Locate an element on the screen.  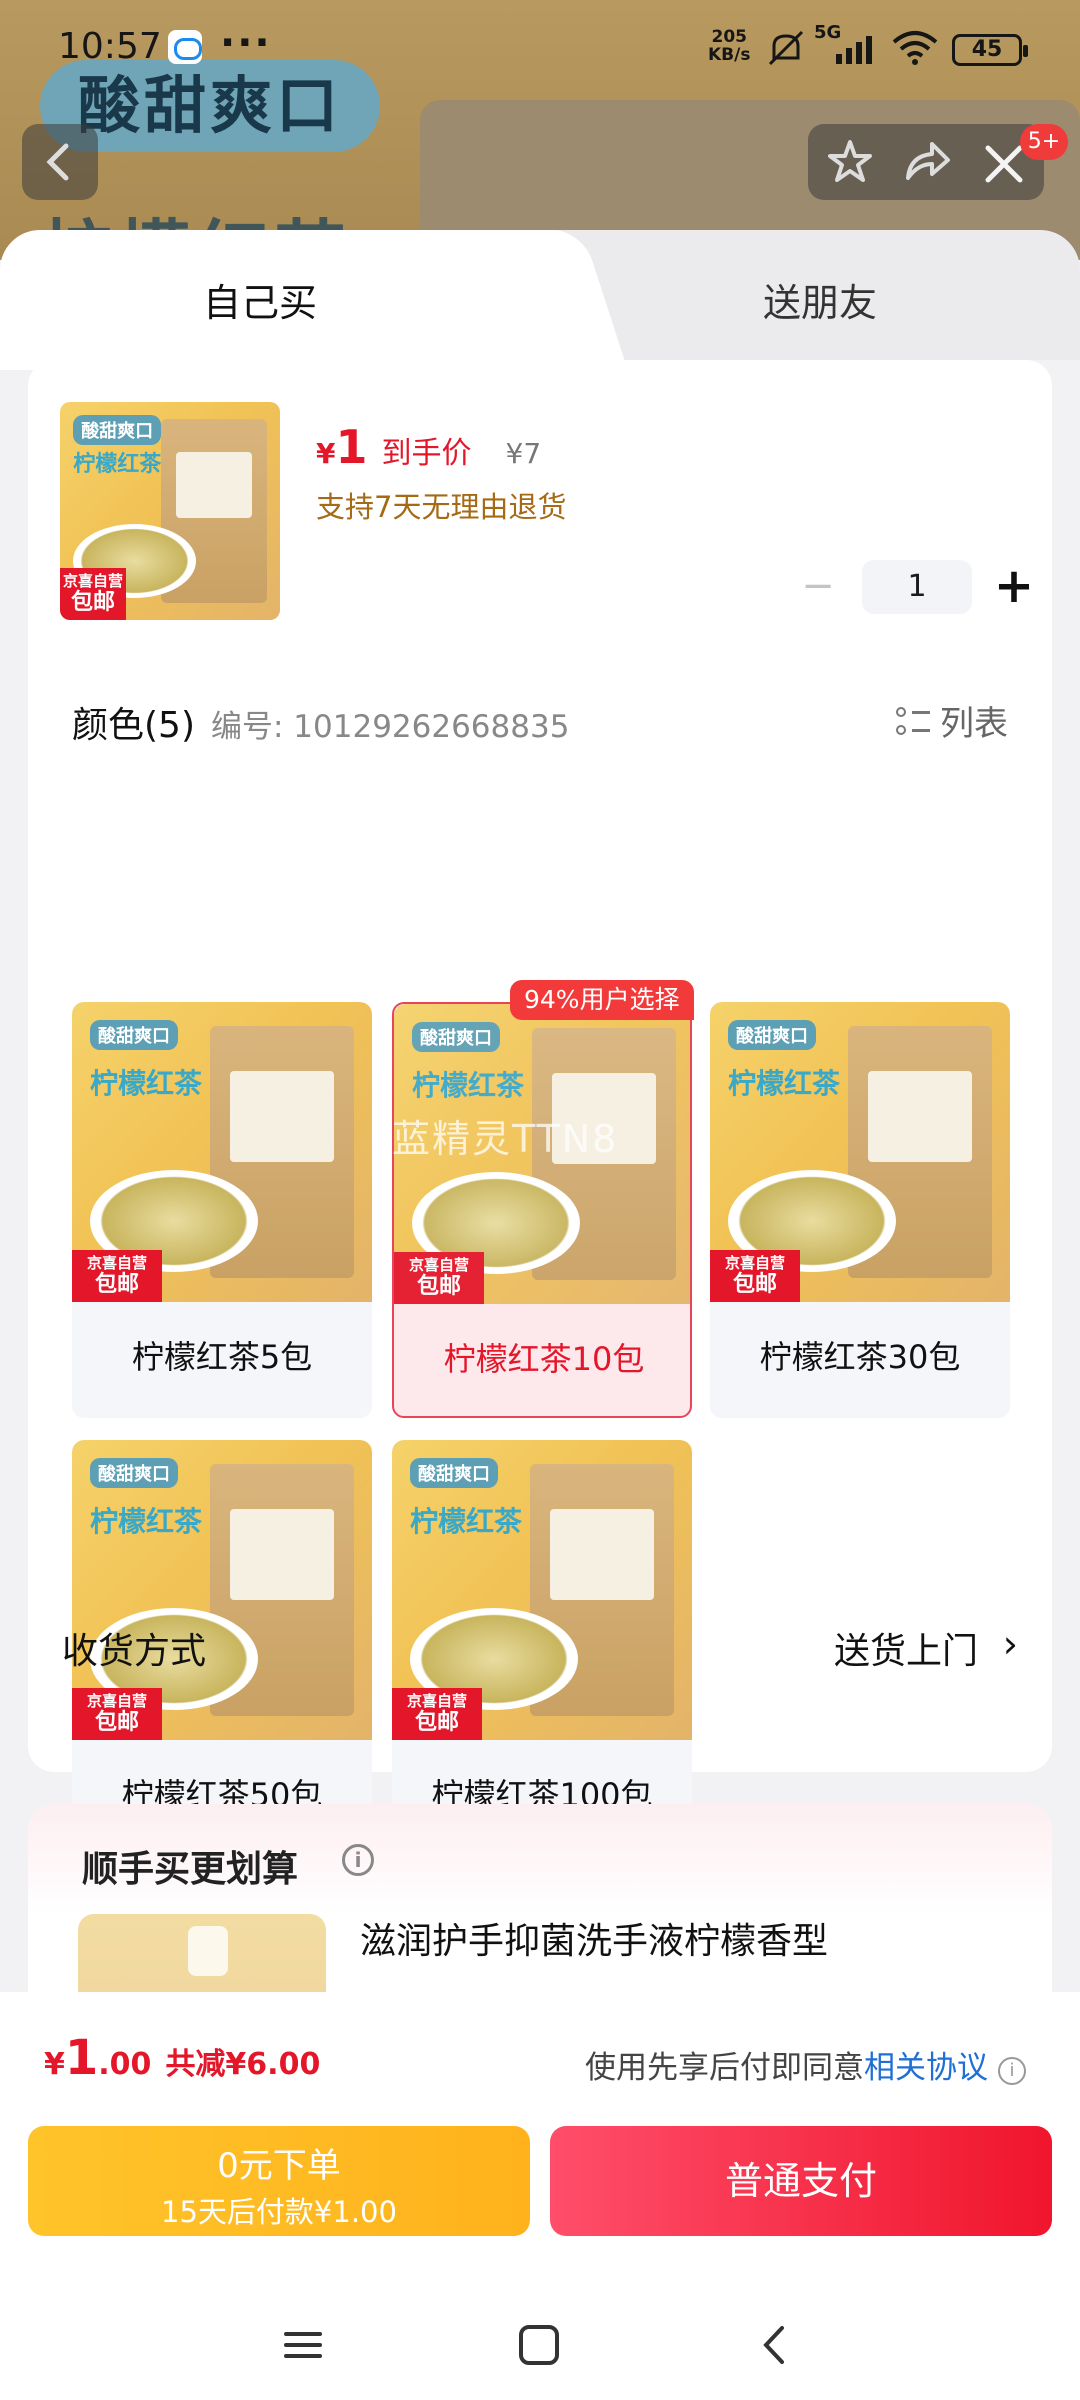
list-view-button: 列表 is located at coordinates (952, 720).